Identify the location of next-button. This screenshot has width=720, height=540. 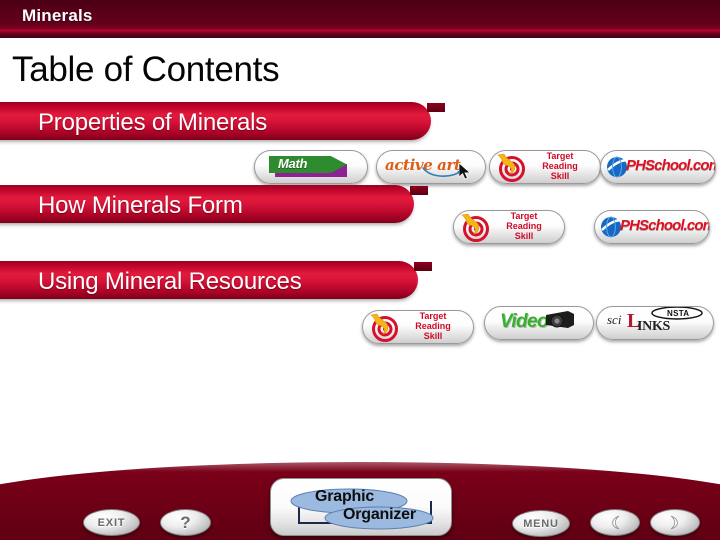
(675, 522).